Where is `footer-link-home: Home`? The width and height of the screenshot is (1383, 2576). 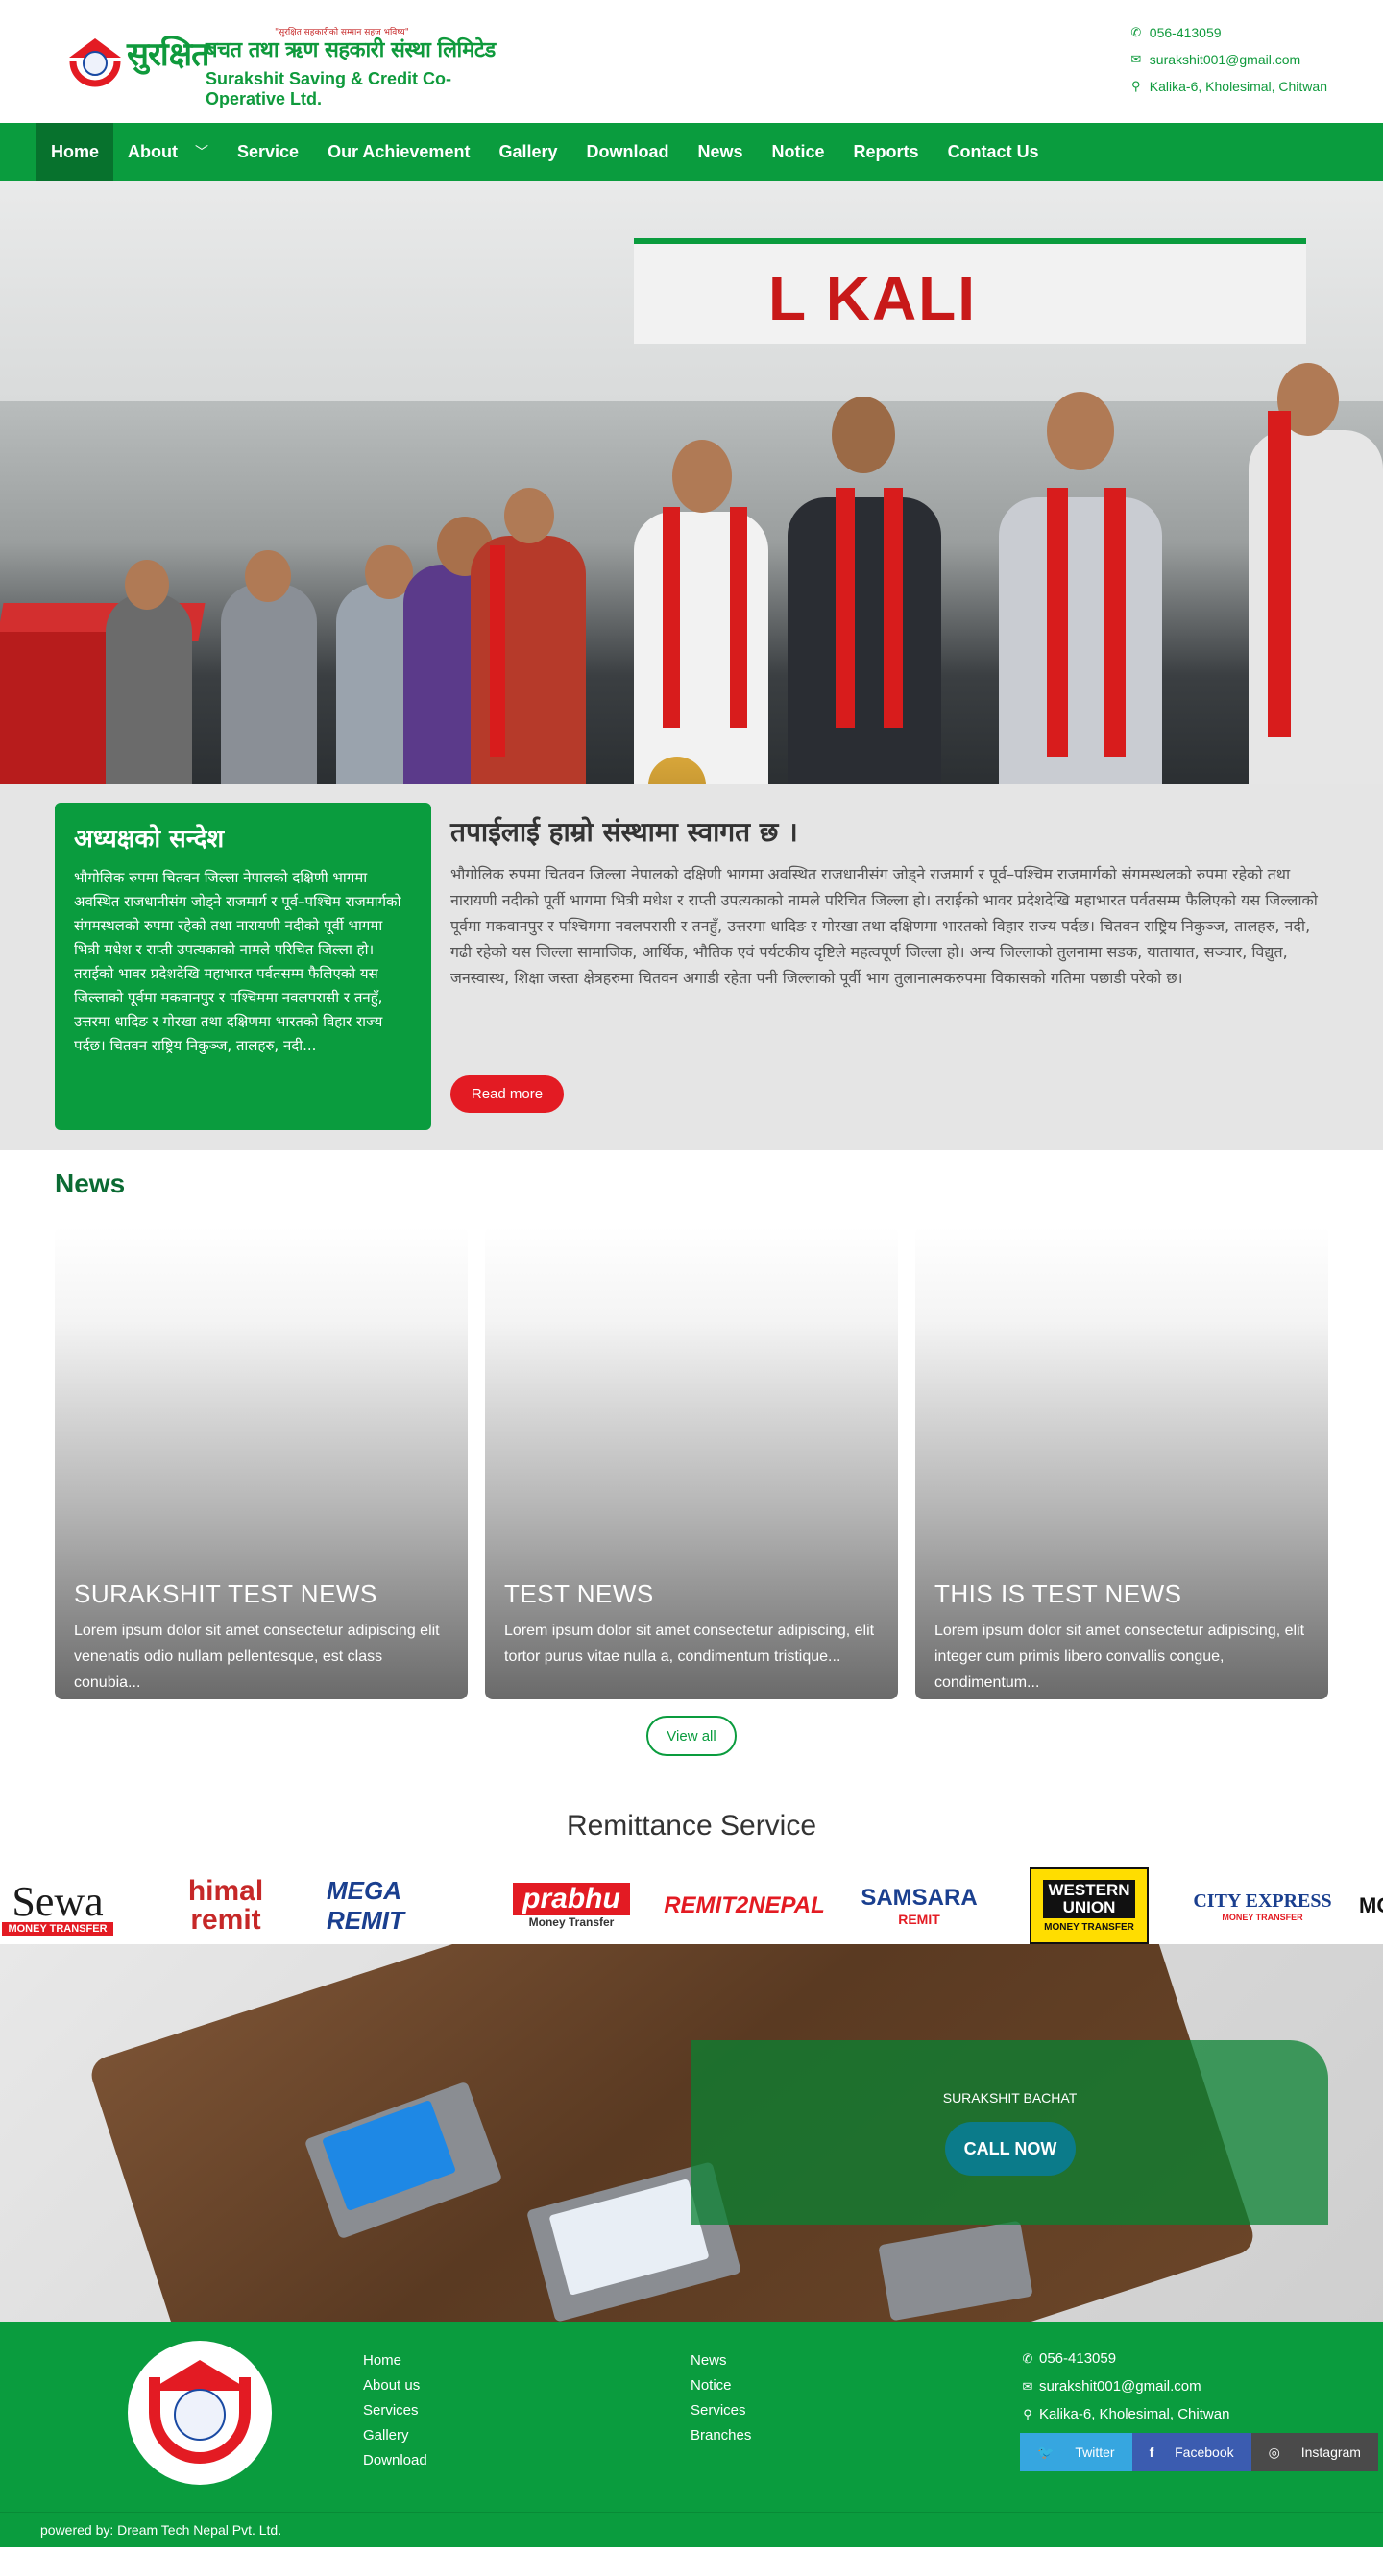
footer-link-home: Home is located at coordinates (395, 2360).